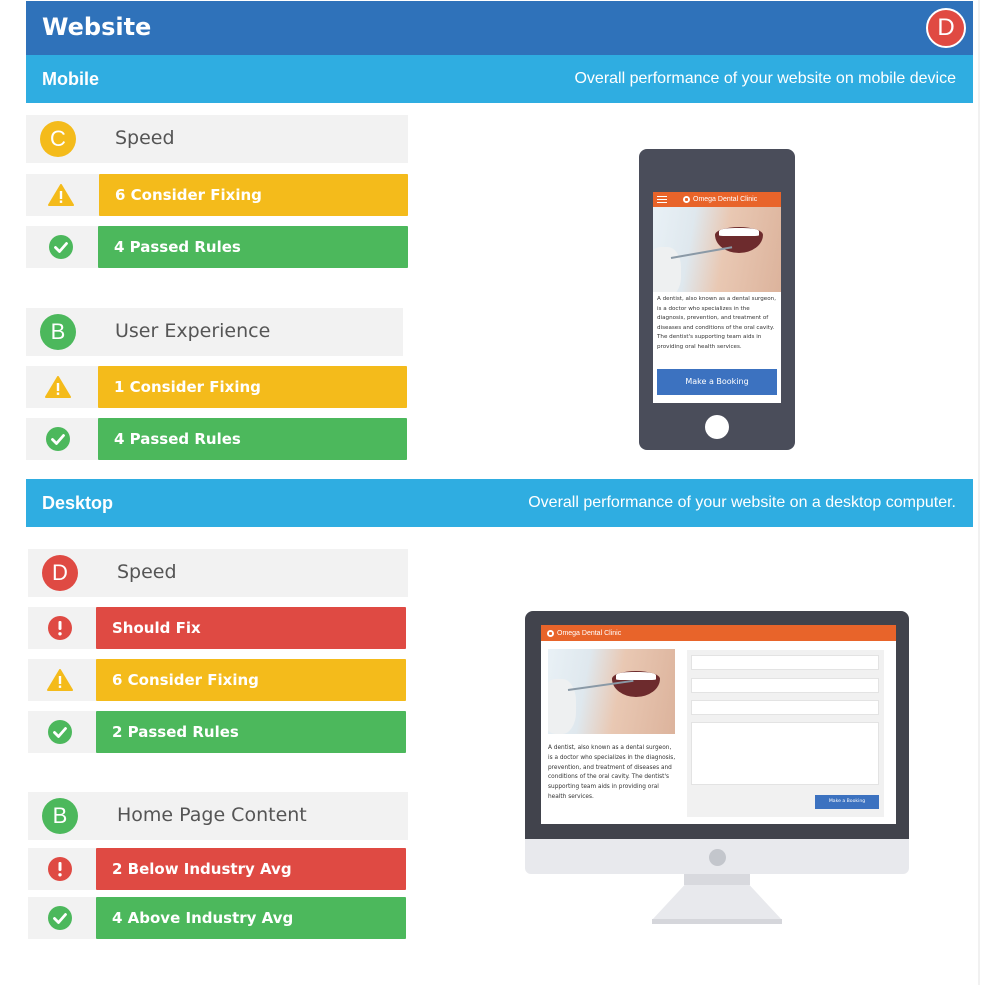 The height and width of the screenshot is (985, 1000). Describe the element at coordinates (97, 27) in the screenshot. I see `page-title: Website` at that location.